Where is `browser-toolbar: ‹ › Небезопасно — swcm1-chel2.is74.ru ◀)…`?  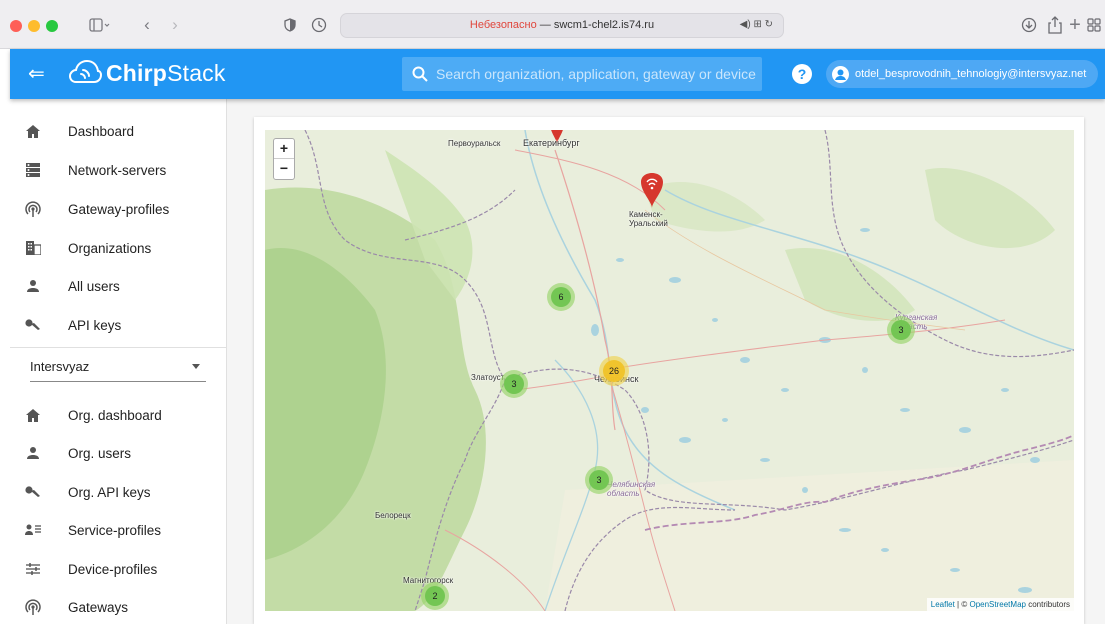 browser-toolbar: ‹ › Небезопасно — swcm1-chel2.is74.ru ◀)… is located at coordinates (552, 24).